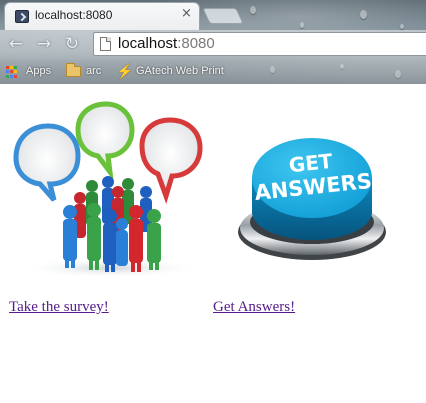  What do you see at coordinates (16, 44) in the screenshot?
I see `back-arrow-icon: ←` at bounding box center [16, 44].